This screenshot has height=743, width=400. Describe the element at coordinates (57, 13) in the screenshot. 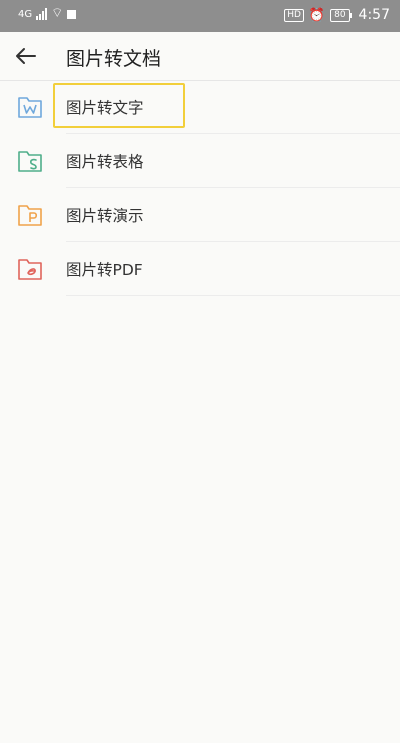

I see `wifi-icon: ⌔` at that location.